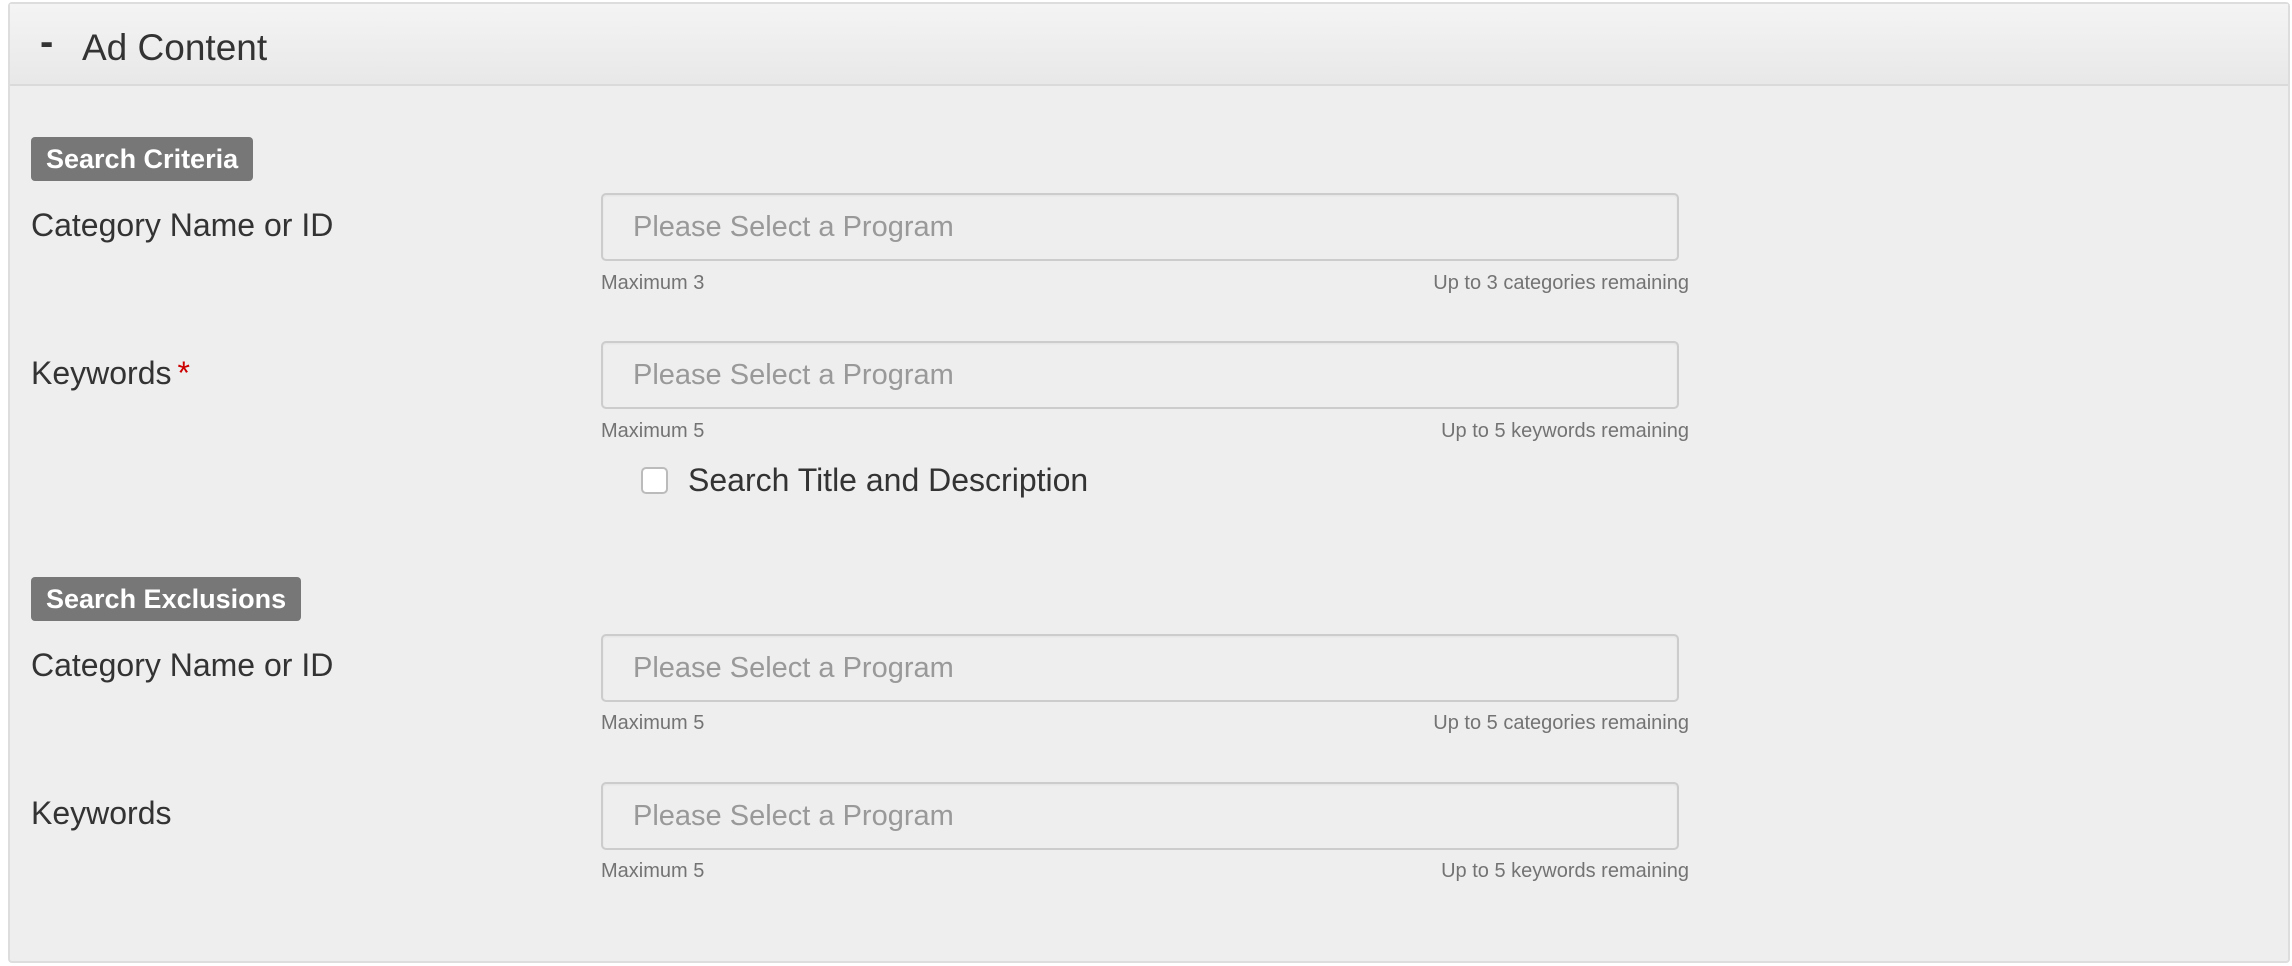 This screenshot has height=966, width=2292. I want to click on criteria-category-max-help: Maximum 3, so click(653, 283).